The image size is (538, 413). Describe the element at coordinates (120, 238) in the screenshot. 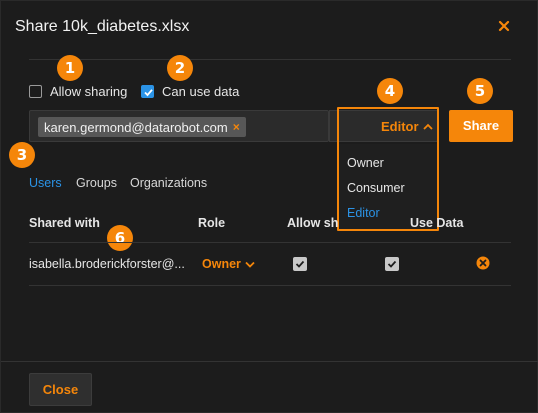

I see `step-badge-6: 6` at that location.